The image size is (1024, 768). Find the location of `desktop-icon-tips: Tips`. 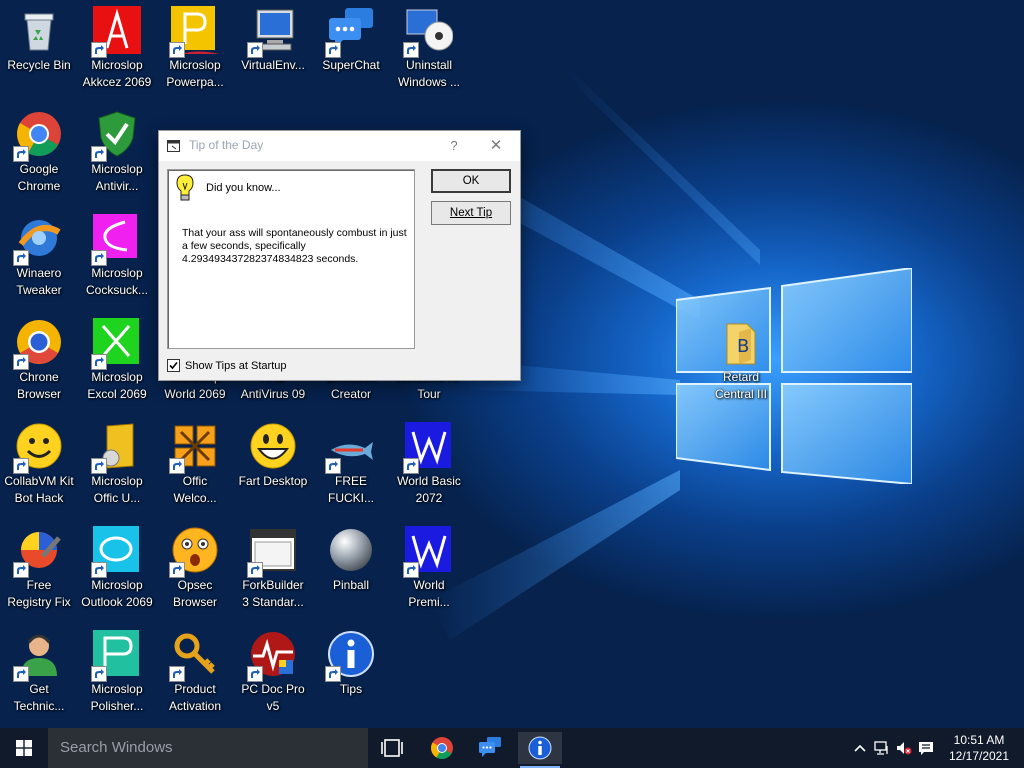

desktop-icon-tips: Tips is located at coordinates (351, 674).